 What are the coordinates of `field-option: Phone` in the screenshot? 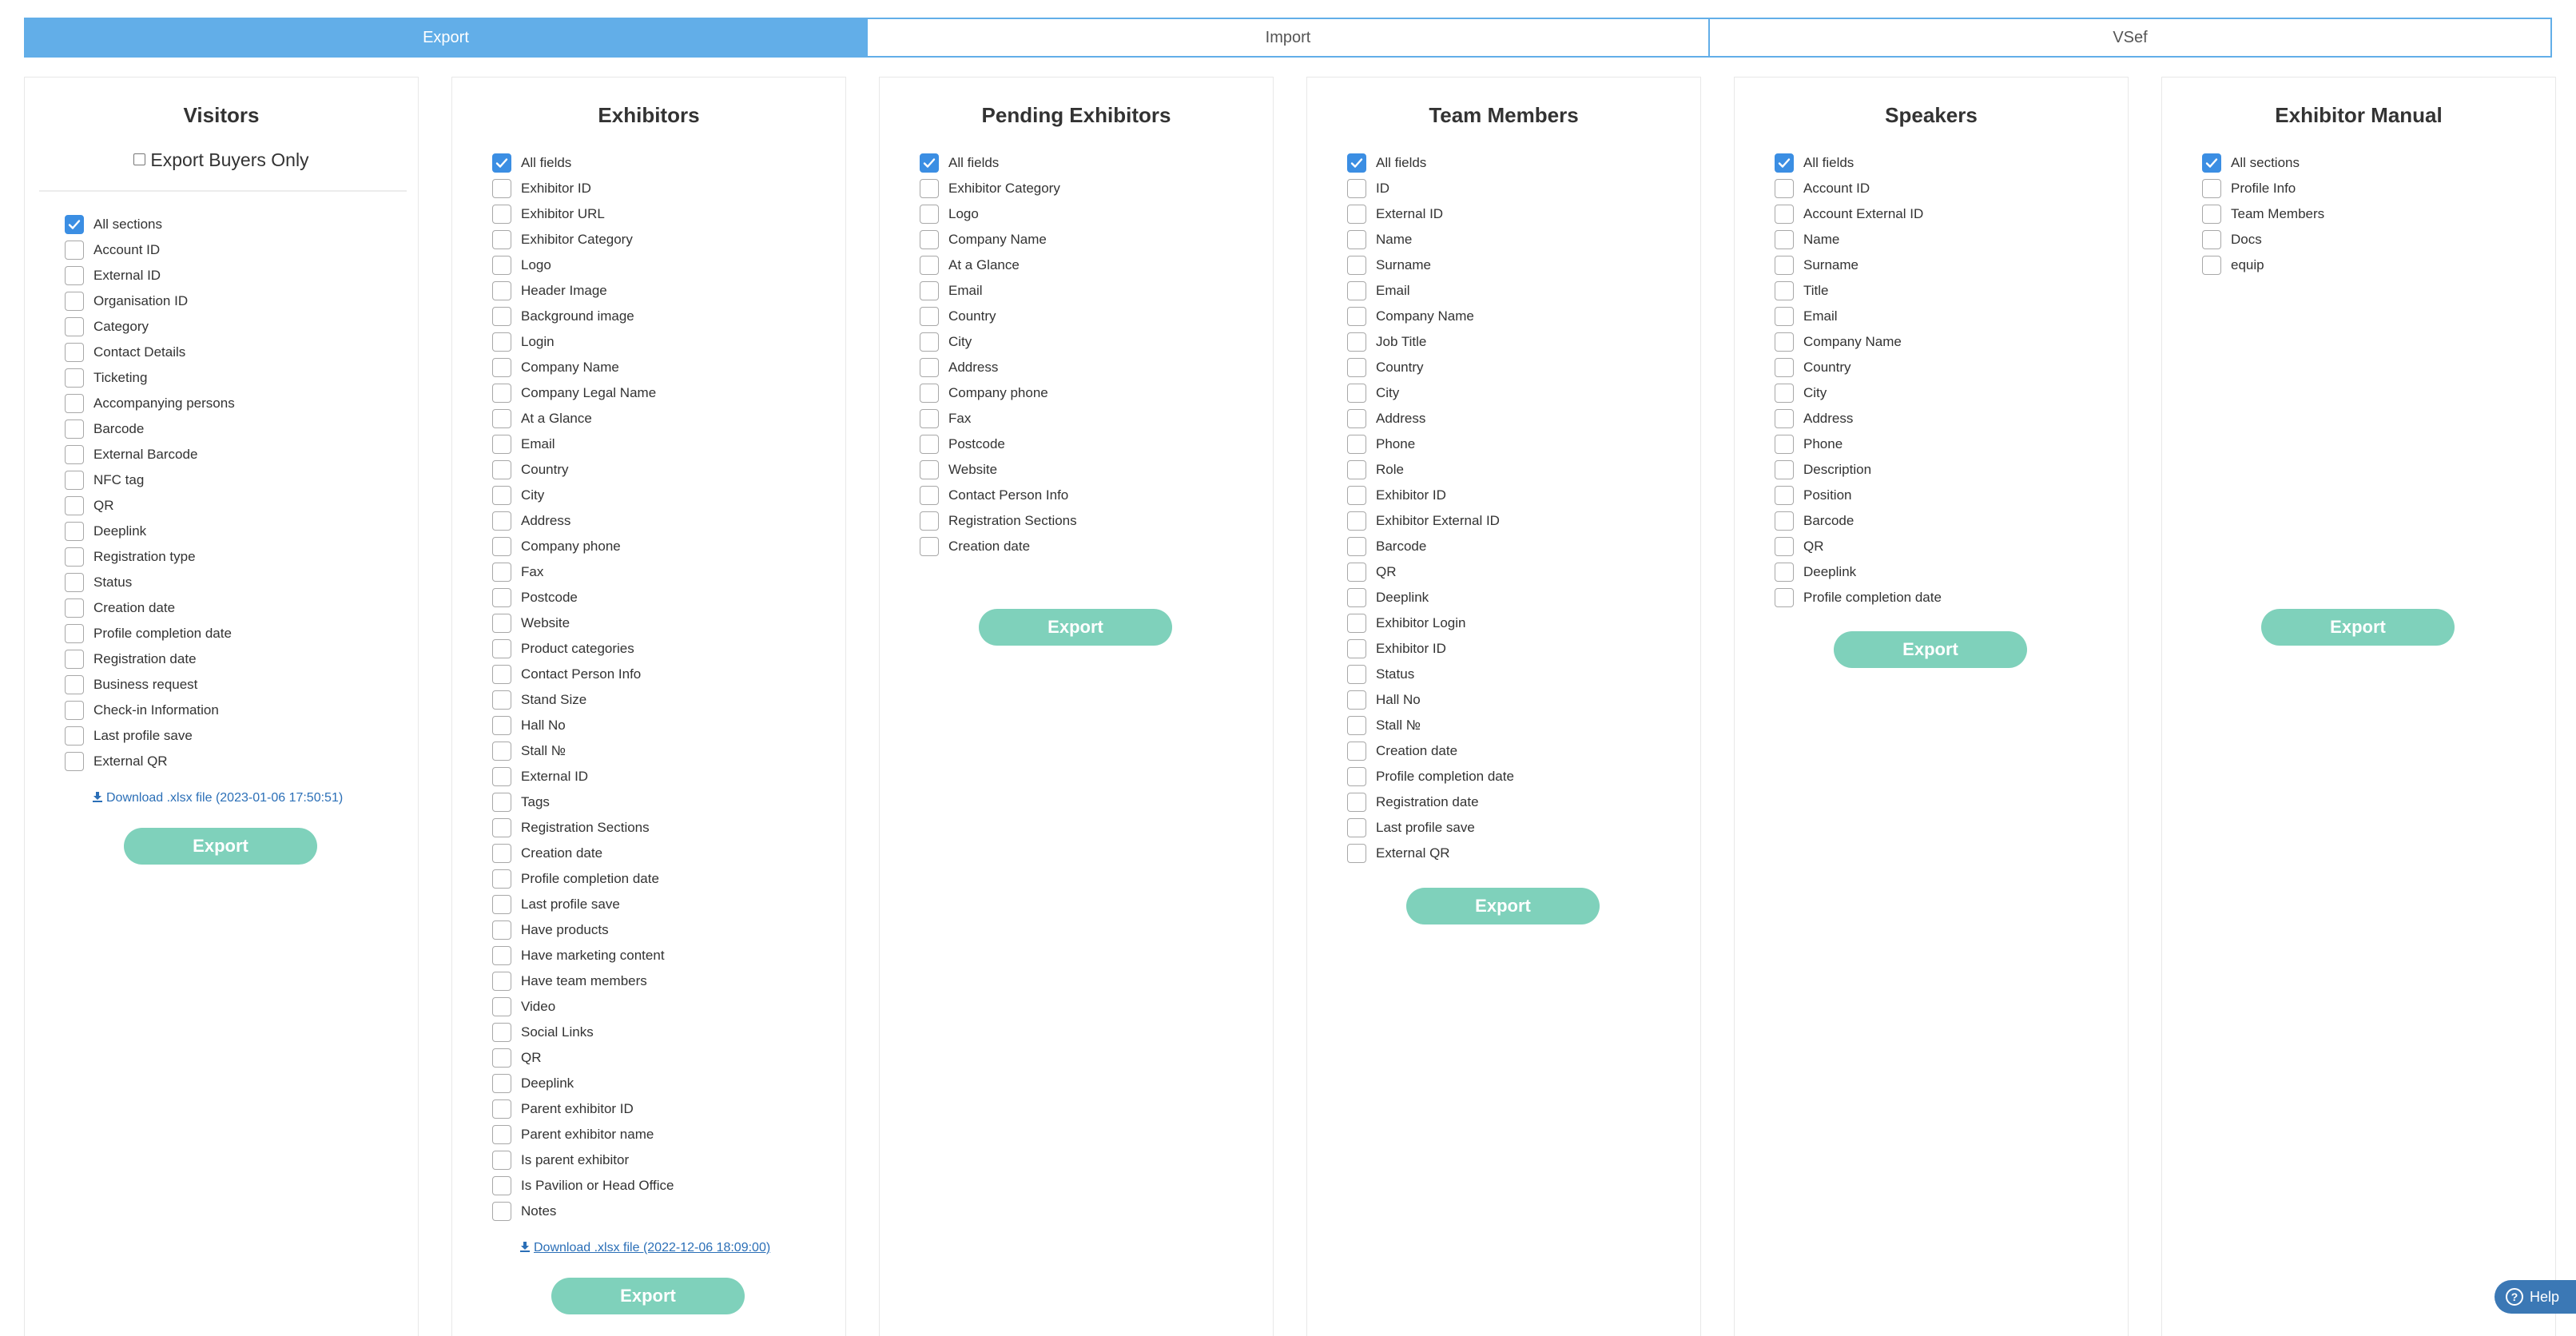 It's located at (1858, 444).